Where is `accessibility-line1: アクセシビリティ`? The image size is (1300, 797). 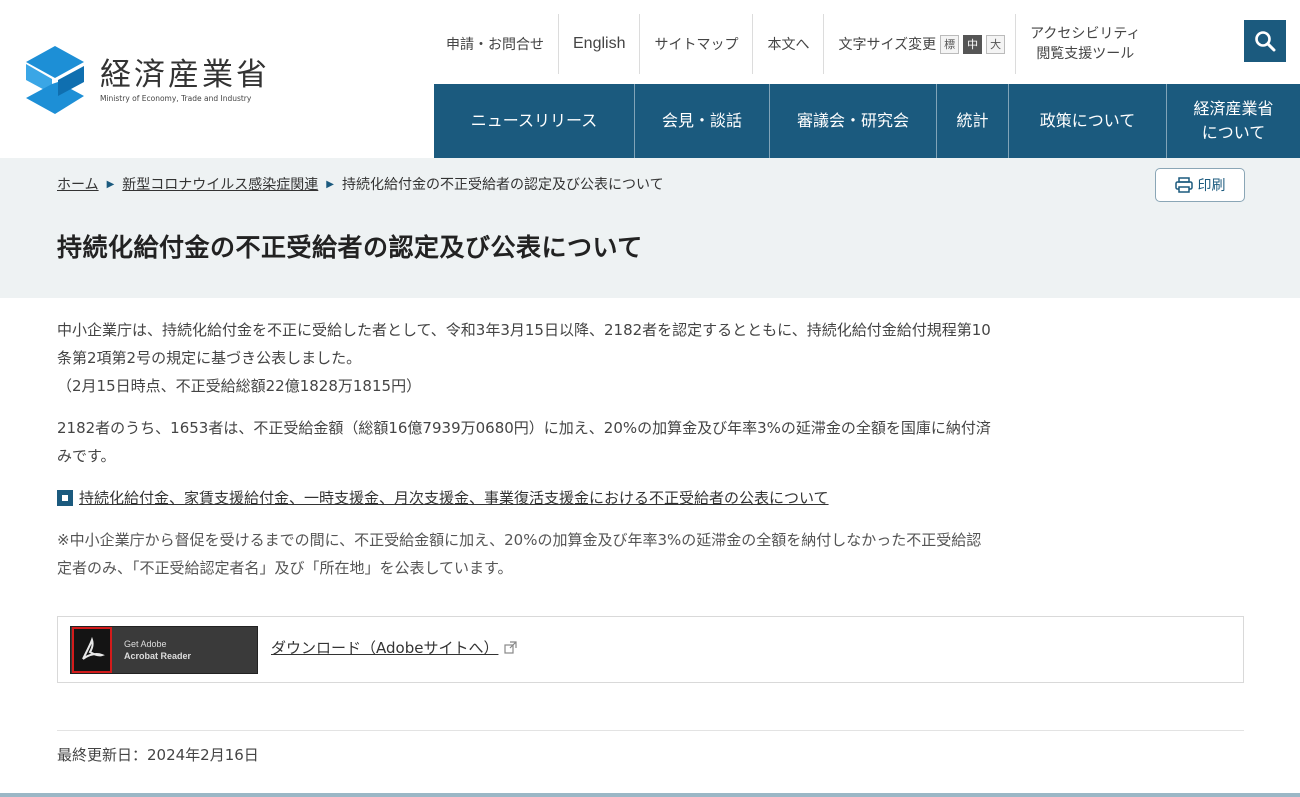 accessibility-line1: アクセシビリティ is located at coordinates (1085, 34).